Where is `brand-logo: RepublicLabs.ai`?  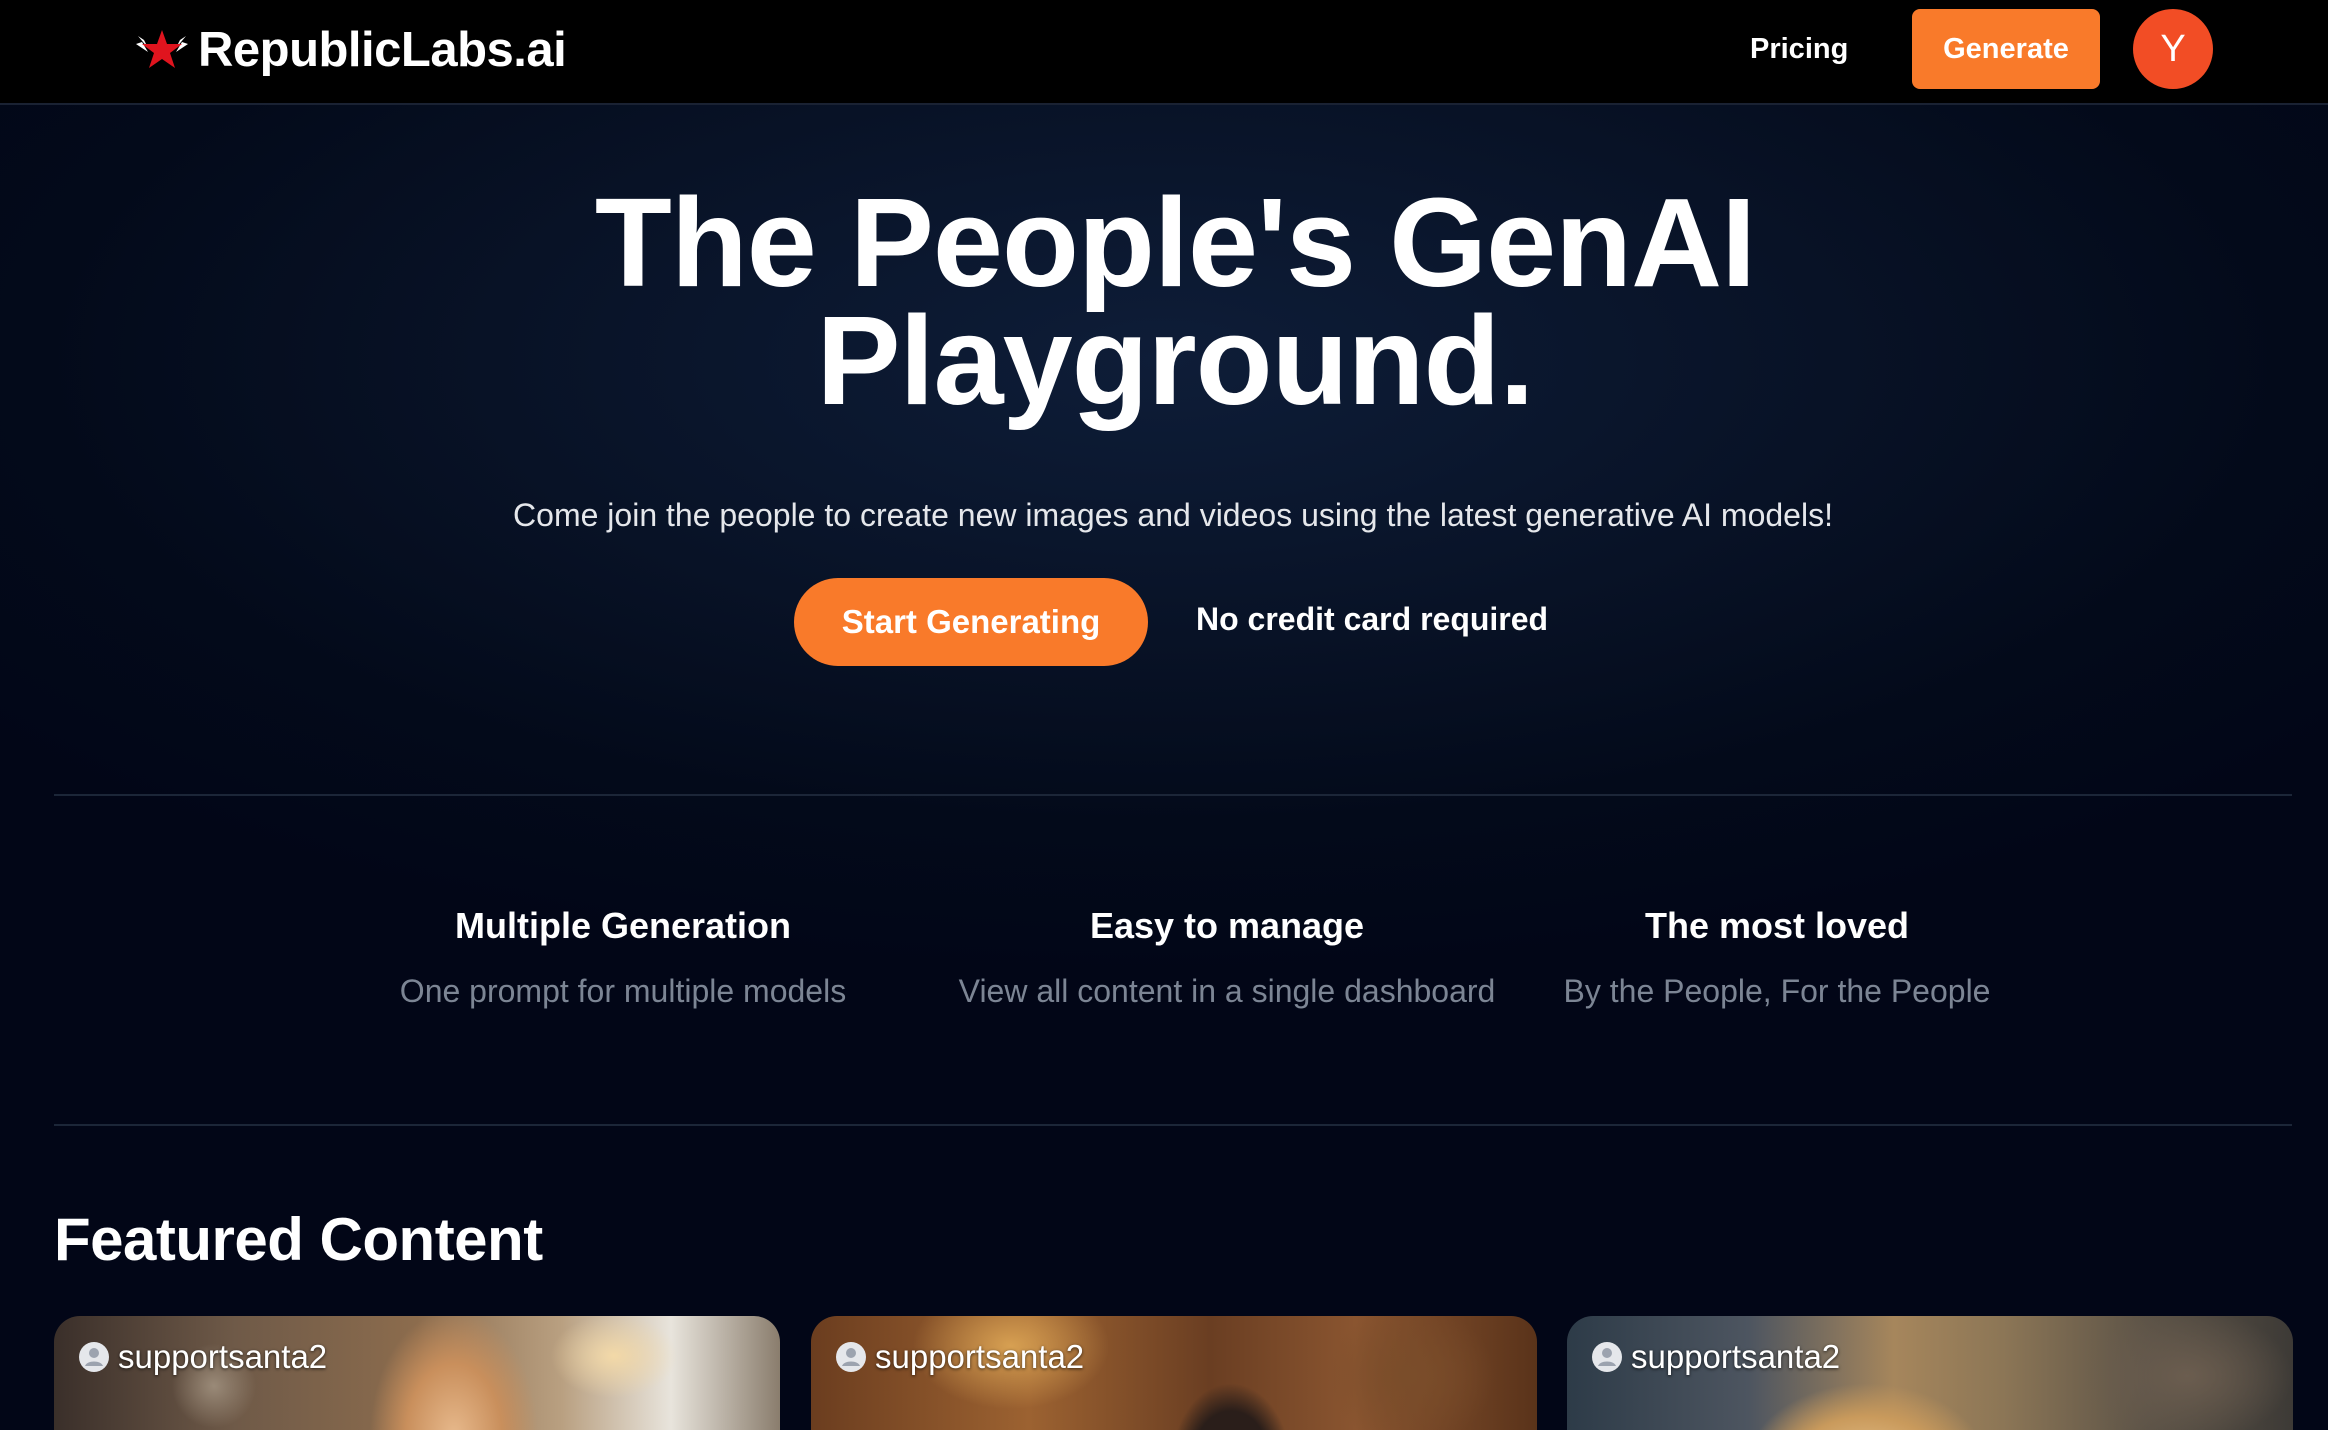 brand-logo: RepublicLabs.ai is located at coordinates (350, 50).